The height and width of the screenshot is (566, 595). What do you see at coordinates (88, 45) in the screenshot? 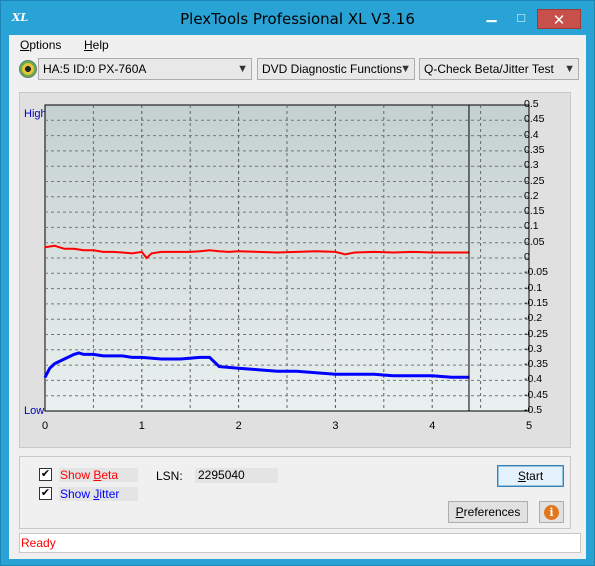
I see `menu-help-mnemonic: H` at bounding box center [88, 45].